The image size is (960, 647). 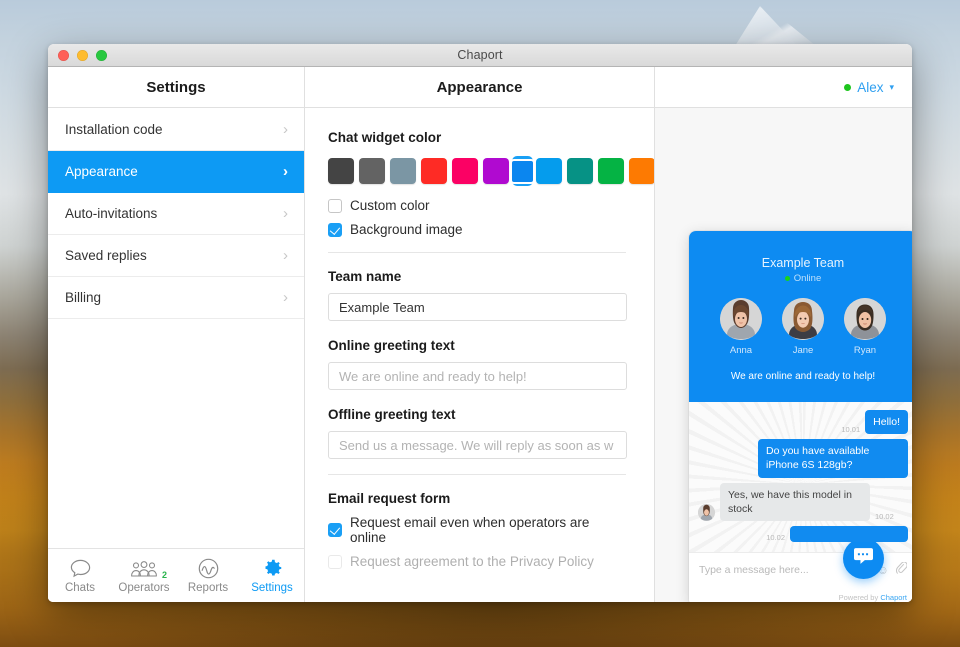 I want to click on nav-item-label: Operators, so click(x=144, y=587).